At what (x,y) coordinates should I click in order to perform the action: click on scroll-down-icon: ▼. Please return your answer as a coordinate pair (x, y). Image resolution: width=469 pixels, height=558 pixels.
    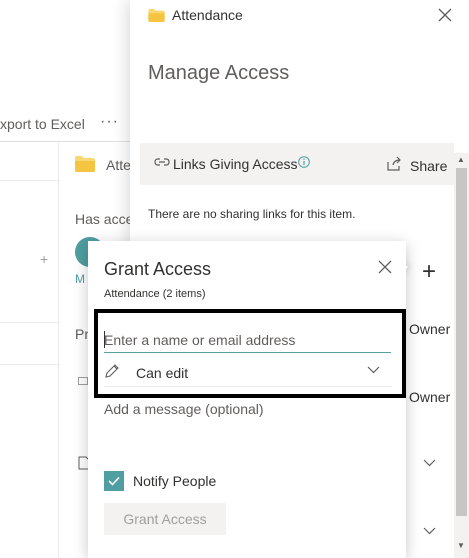
    Looking at the image, I should click on (461, 545).